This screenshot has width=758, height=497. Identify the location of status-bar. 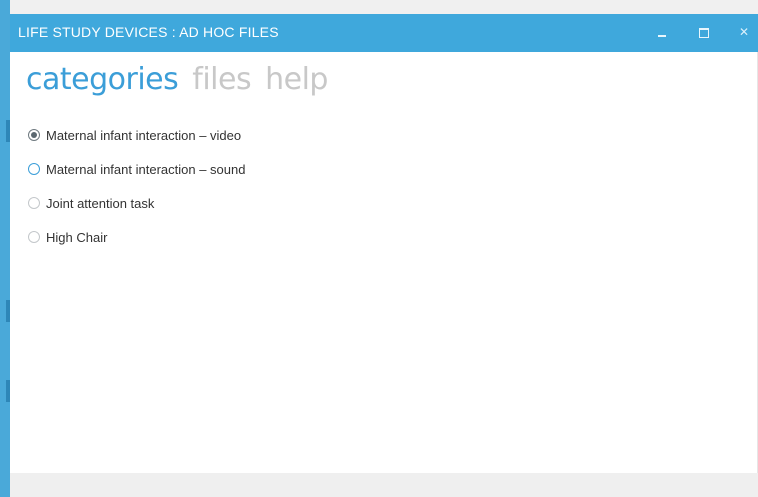
(384, 485).